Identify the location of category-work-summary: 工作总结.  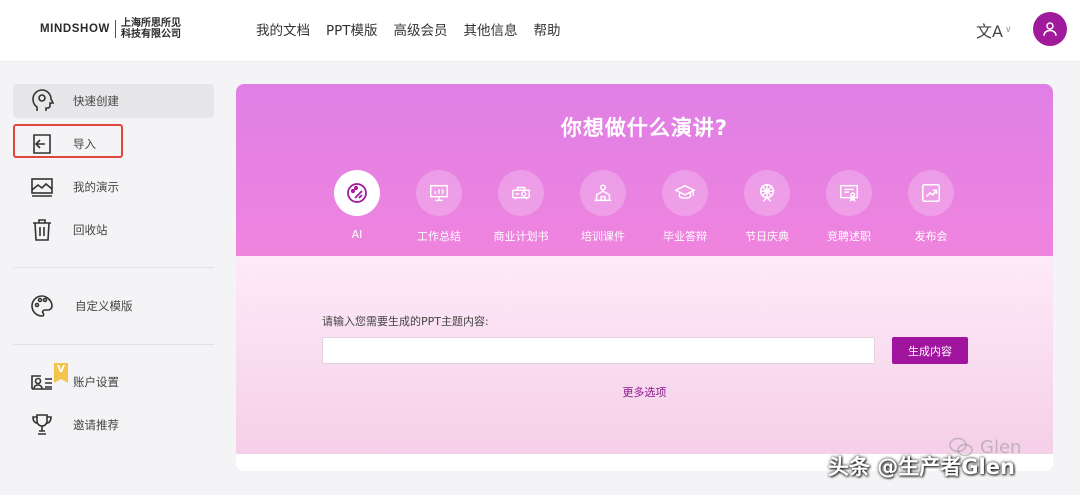
(439, 207).